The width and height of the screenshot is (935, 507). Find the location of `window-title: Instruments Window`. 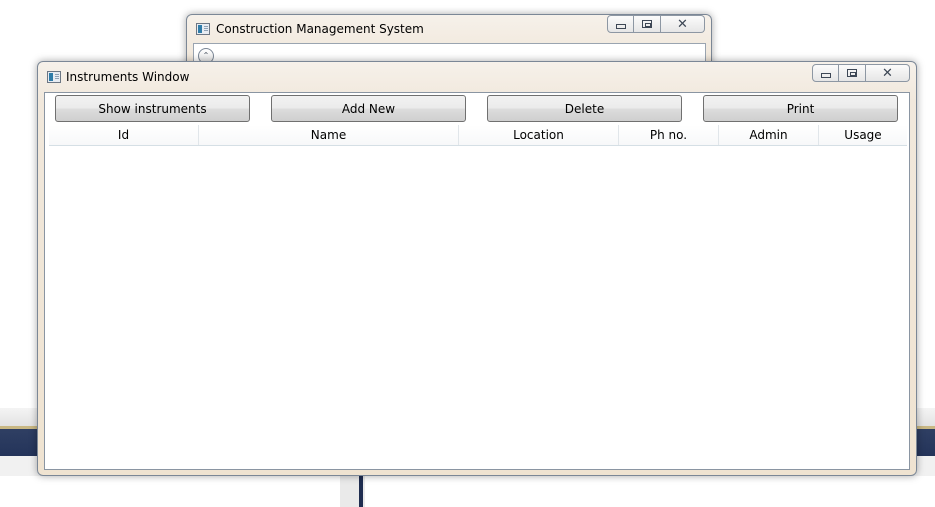

window-title: Instruments Window is located at coordinates (128, 77).